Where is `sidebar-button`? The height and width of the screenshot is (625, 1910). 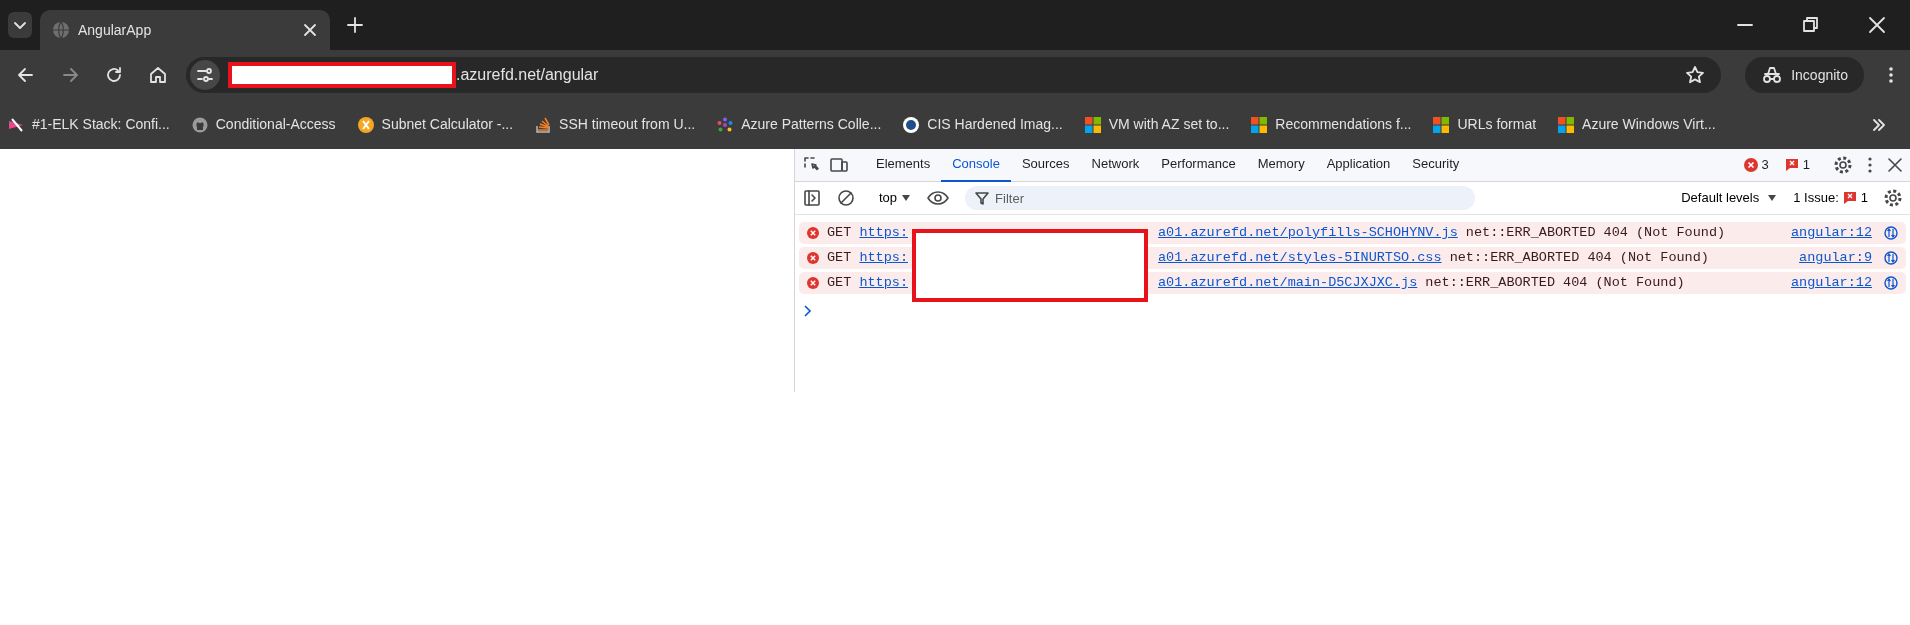
sidebar-button is located at coordinates (812, 198).